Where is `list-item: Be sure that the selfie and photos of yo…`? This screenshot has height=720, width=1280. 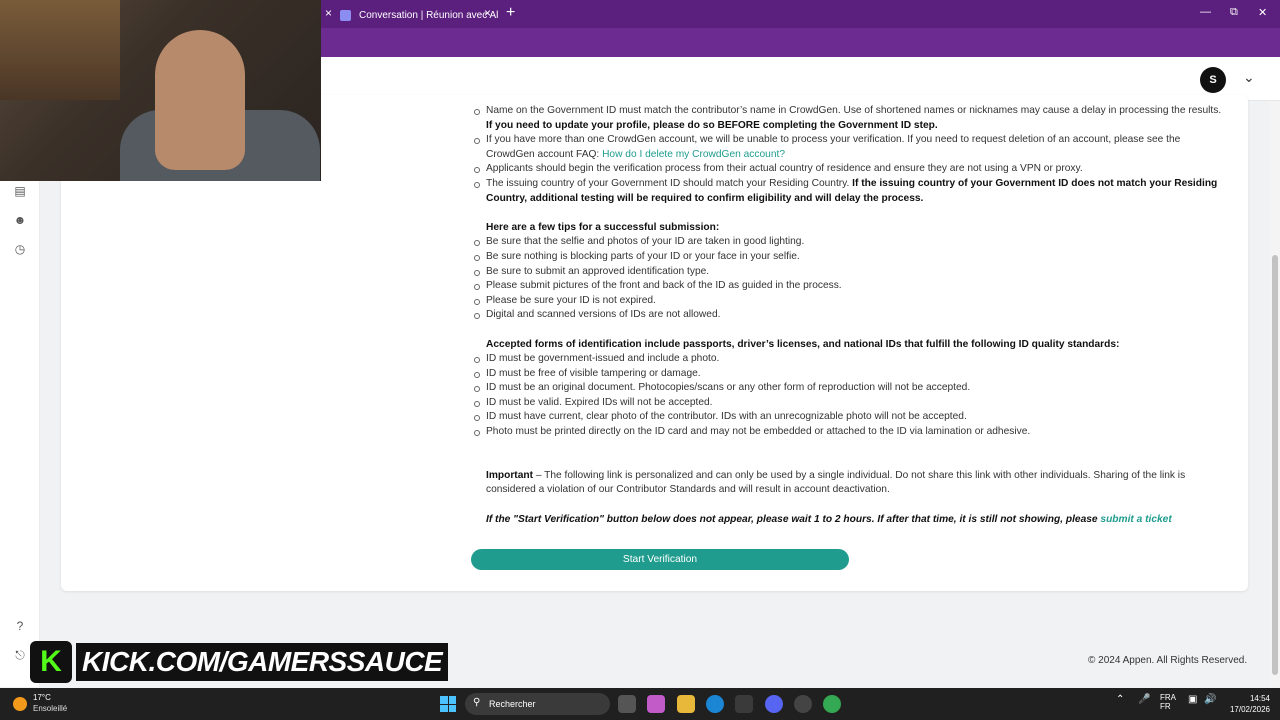 list-item: Be sure that the selfie and photos of yo… is located at coordinates (847, 242).